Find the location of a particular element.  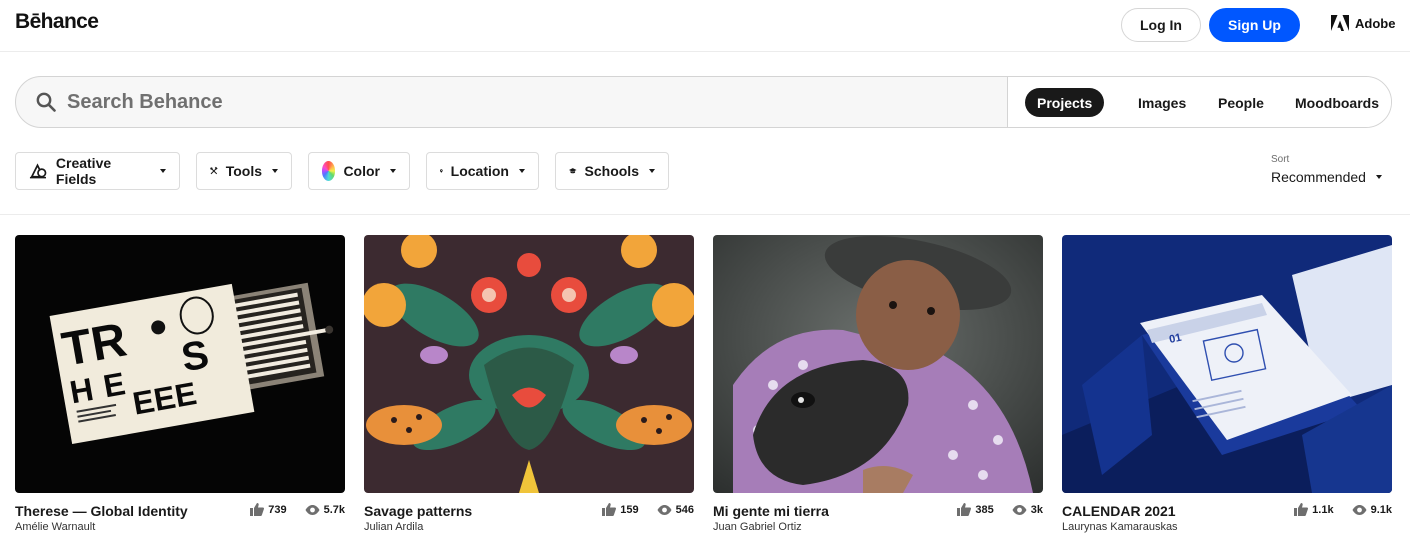

tools-icon is located at coordinates (214, 170).